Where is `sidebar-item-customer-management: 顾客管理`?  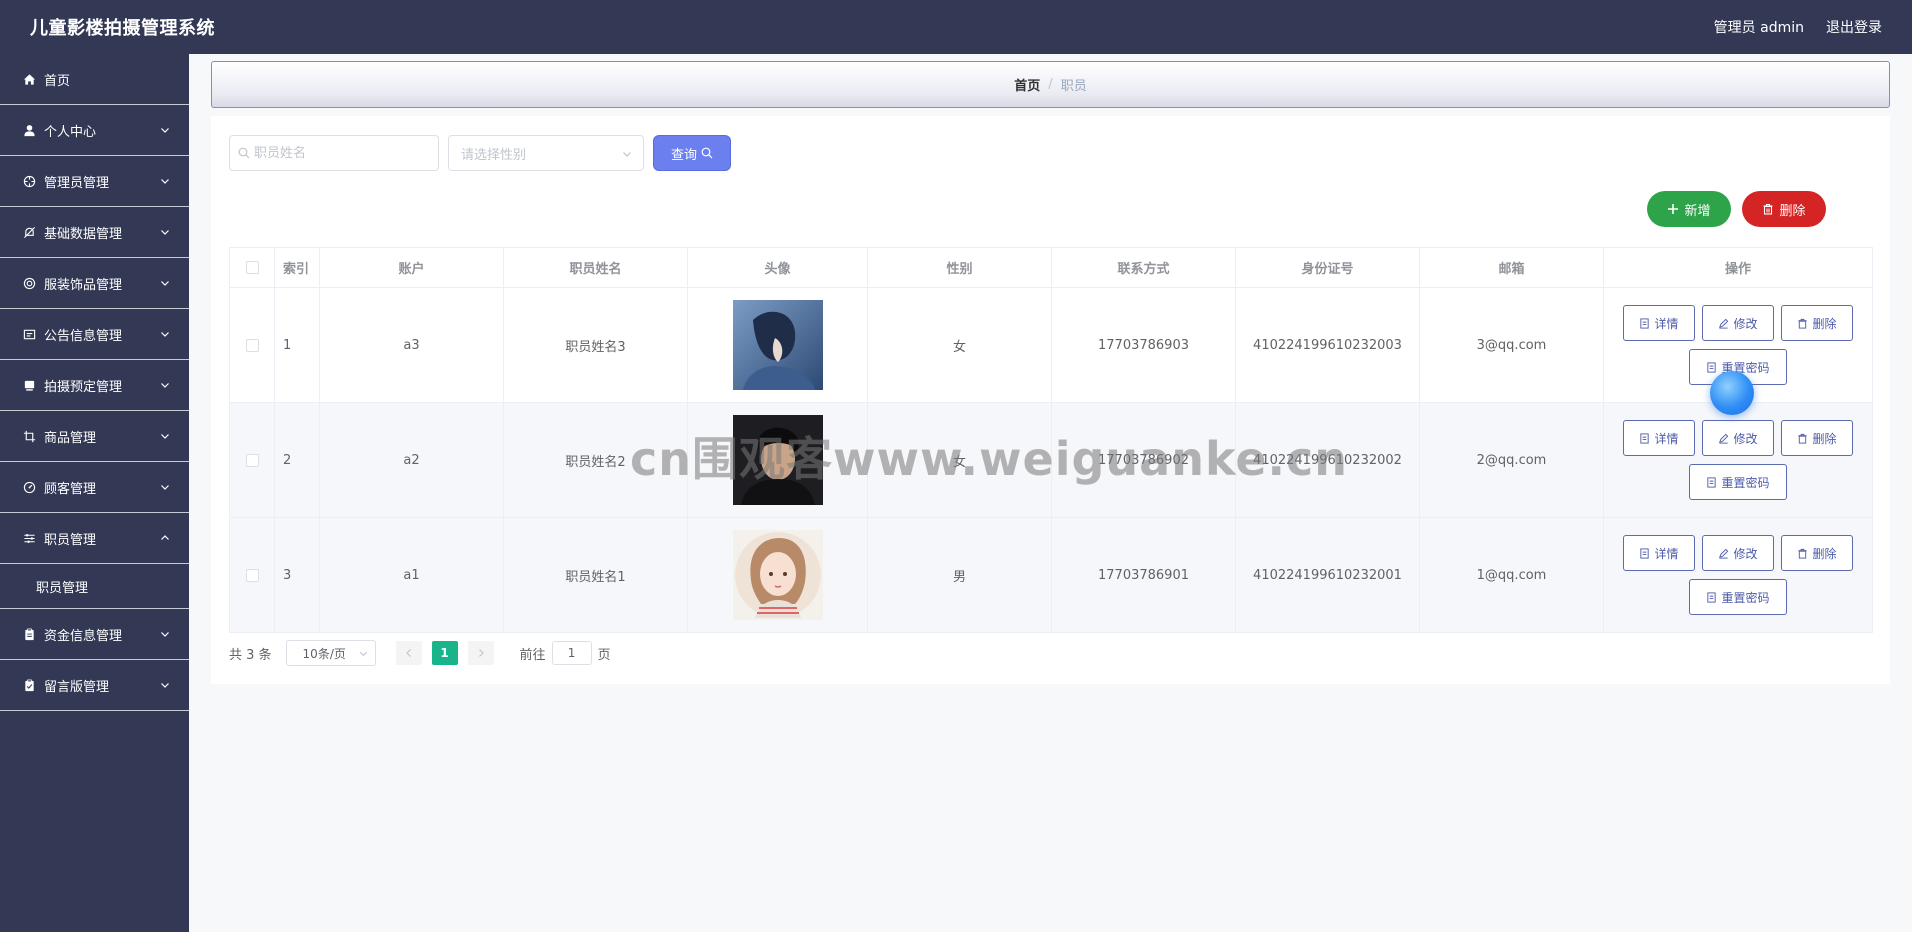
sidebar-item-customer-management: 顾客管理 is located at coordinates (94, 487).